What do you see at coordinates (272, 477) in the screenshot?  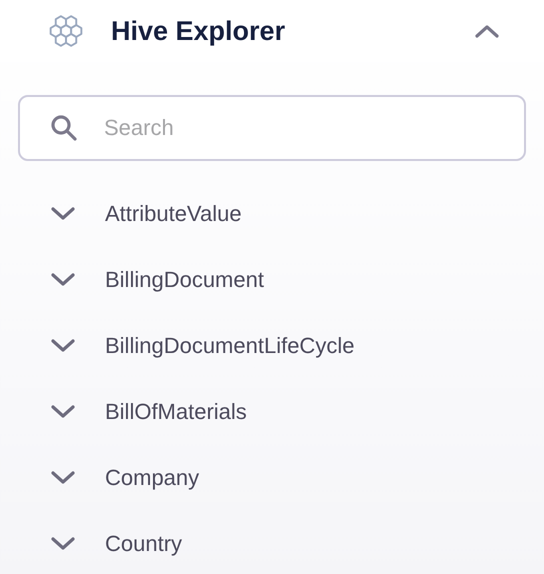 I see `tree-item: Company` at bounding box center [272, 477].